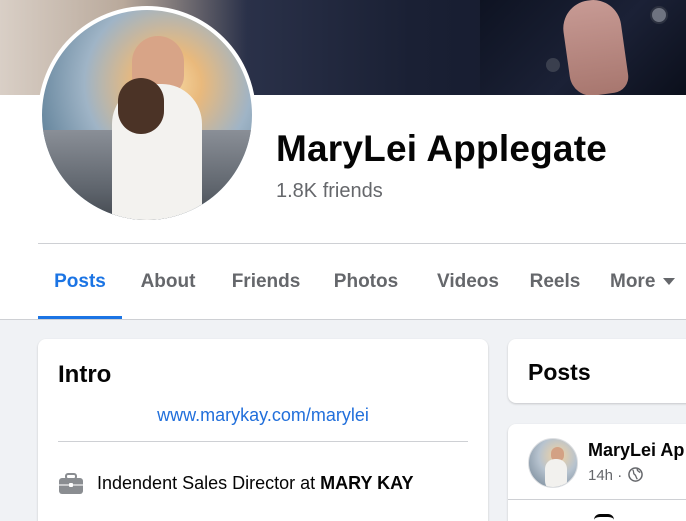 Image resolution: width=686 pixels, height=521 pixels. I want to click on avatar-person-hair, so click(141, 106).